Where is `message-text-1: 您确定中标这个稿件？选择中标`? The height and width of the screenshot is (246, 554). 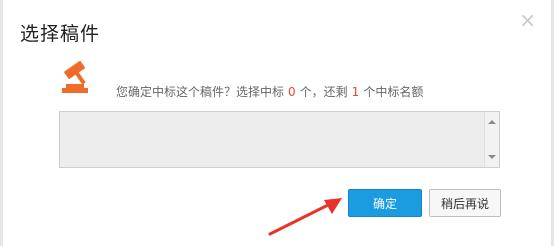
message-text-1: 您确定中标这个稿件？选择中标 is located at coordinates (200, 92).